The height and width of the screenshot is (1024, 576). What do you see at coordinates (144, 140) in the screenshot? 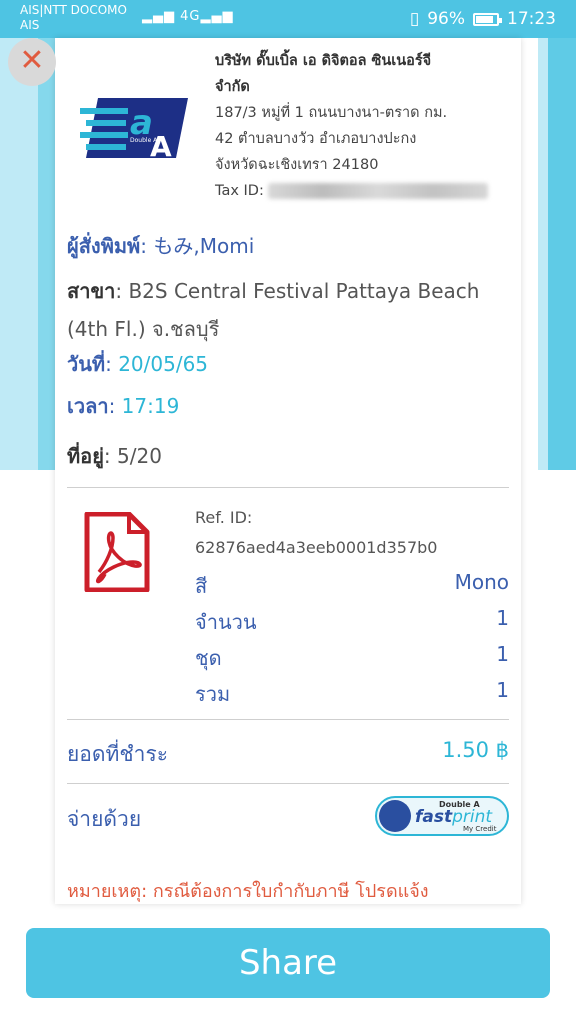
I see `svg-text: Double A` at bounding box center [144, 140].